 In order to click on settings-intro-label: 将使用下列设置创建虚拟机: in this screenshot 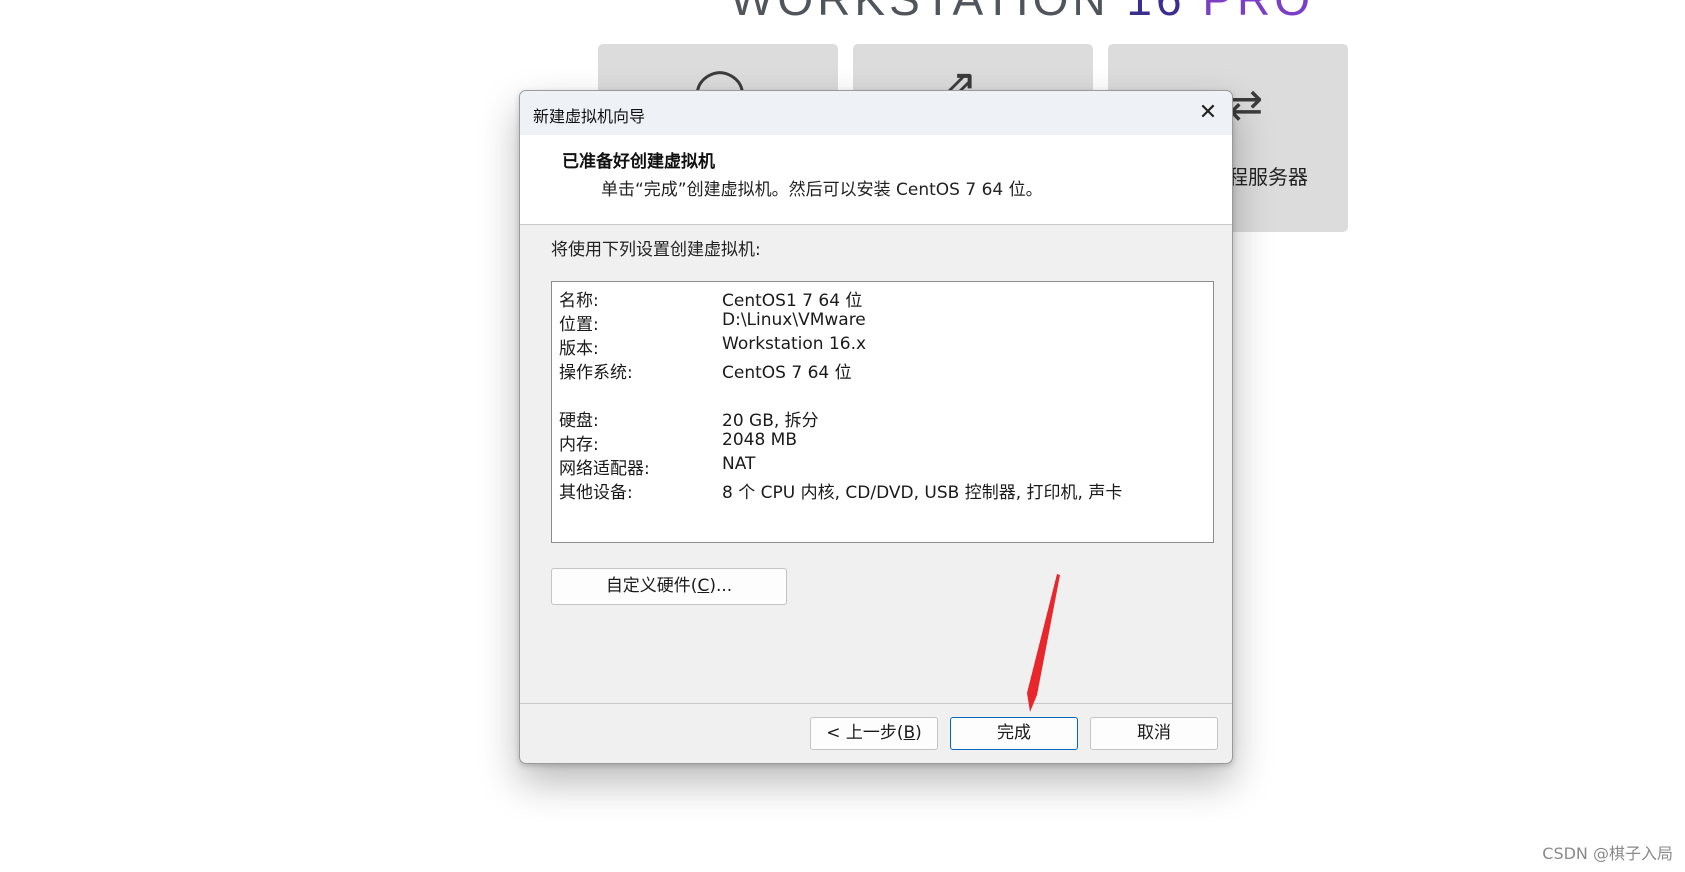, I will do `click(656, 250)`.